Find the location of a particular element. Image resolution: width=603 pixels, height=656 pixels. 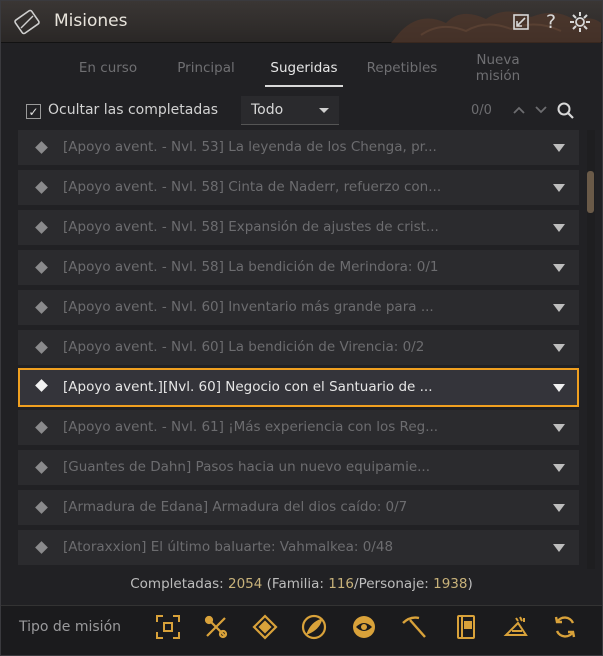

hide-completed-label: Ocultar las completadas is located at coordinates (133, 110).